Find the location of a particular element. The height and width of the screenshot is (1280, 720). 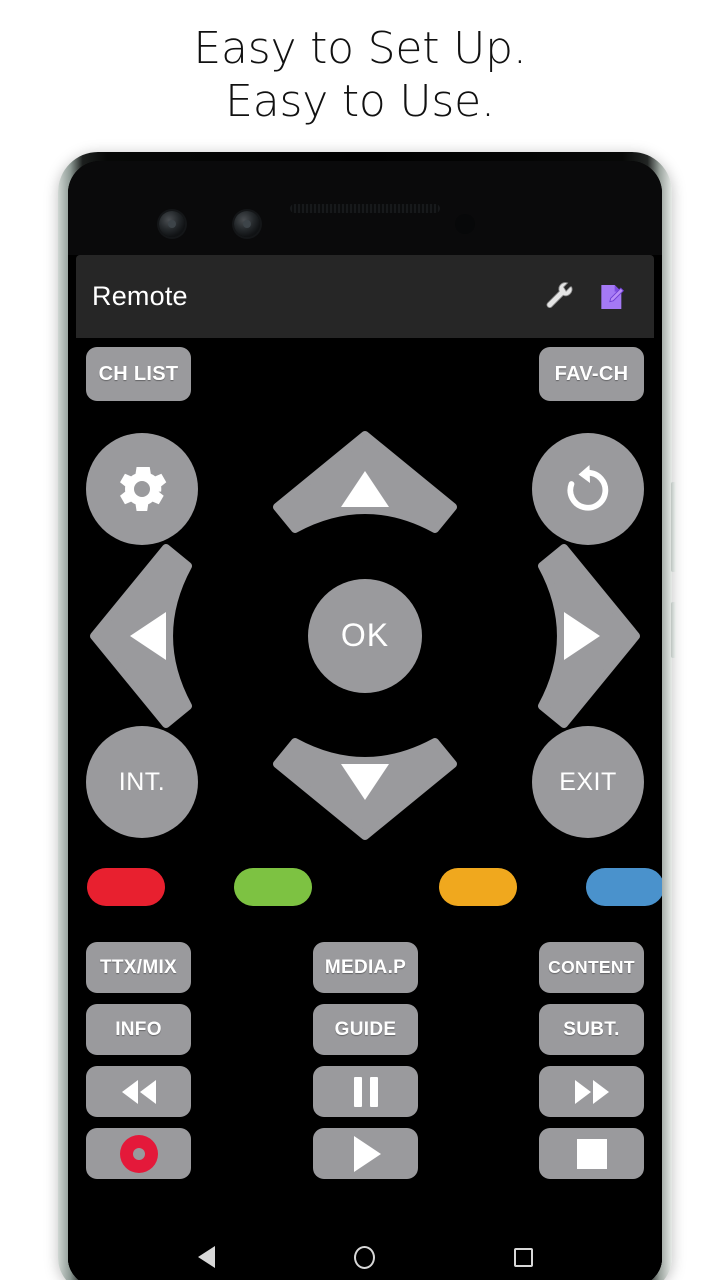

proximity-sensor is located at coordinates (465, 224).